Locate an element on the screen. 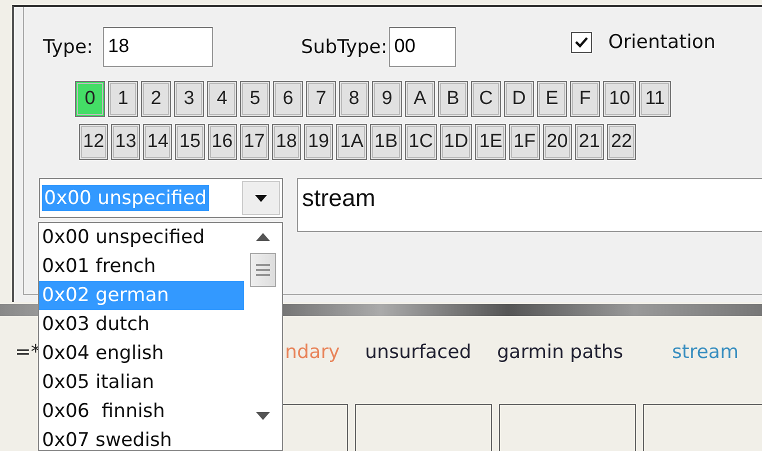 The width and height of the screenshot is (762, 451). scroll-thumb is located at coordinates (263, 270).